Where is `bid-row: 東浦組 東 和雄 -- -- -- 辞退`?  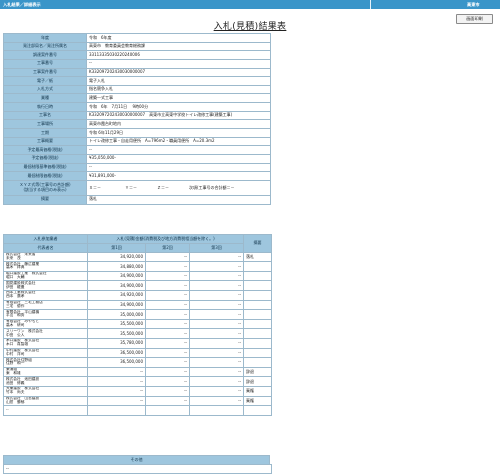 bid-row: 東浦組 東 和雄 -- -- -- 辞退 is located at coordinates (138, 372).